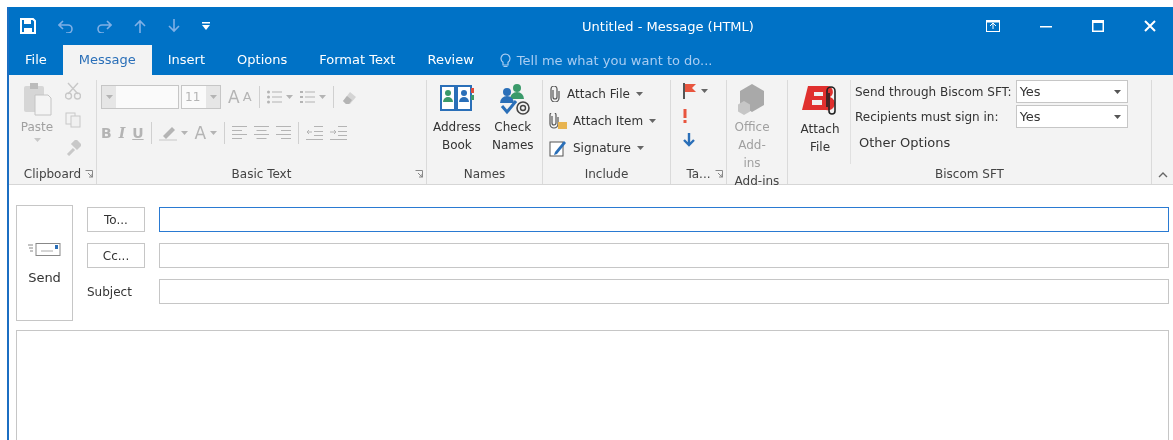 The height and width of the screenshot is (440, 1173). Describe the element at coordinates (262, 133) in the screenshot. I see `align-center-icon` at that location.